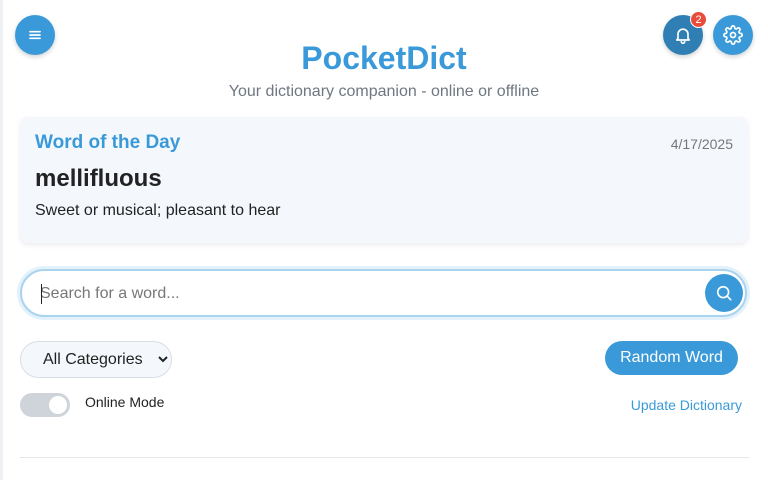  Describe the element at coordinates (384, 58) in the screenshot. I see `app-title: PocketDict` at that location.